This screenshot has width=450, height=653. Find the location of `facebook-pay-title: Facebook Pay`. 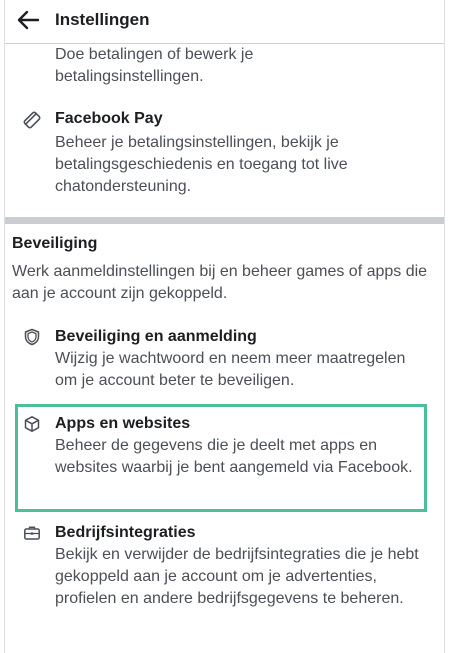

facebook-pay-title: Facebook Pay is located at coordinates (109, 118).